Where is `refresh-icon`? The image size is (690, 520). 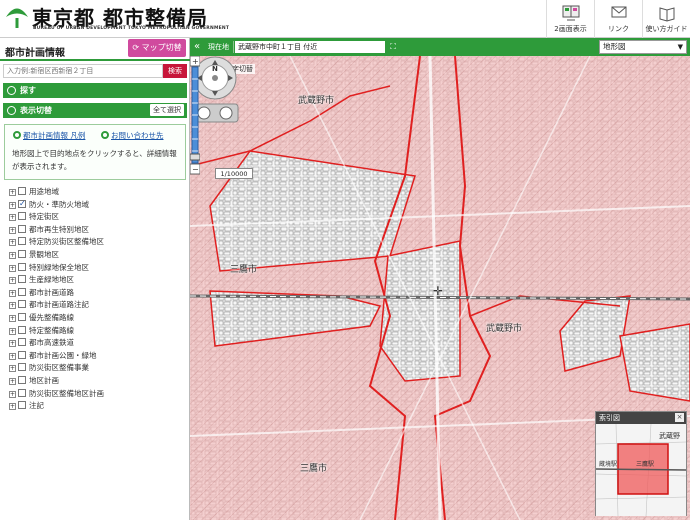
refresh-icon is located at coordinates (11, 110).